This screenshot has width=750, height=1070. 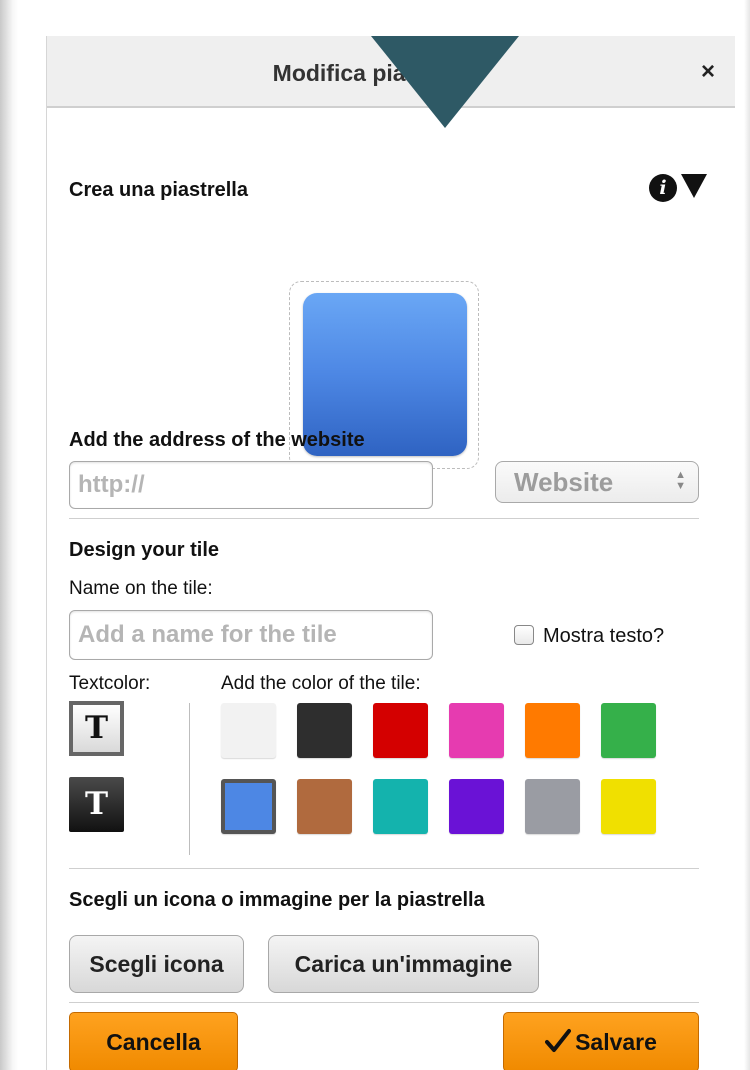 I want to click on select-arrows-icon: ▲ ▼, so click(x=680, y=480).